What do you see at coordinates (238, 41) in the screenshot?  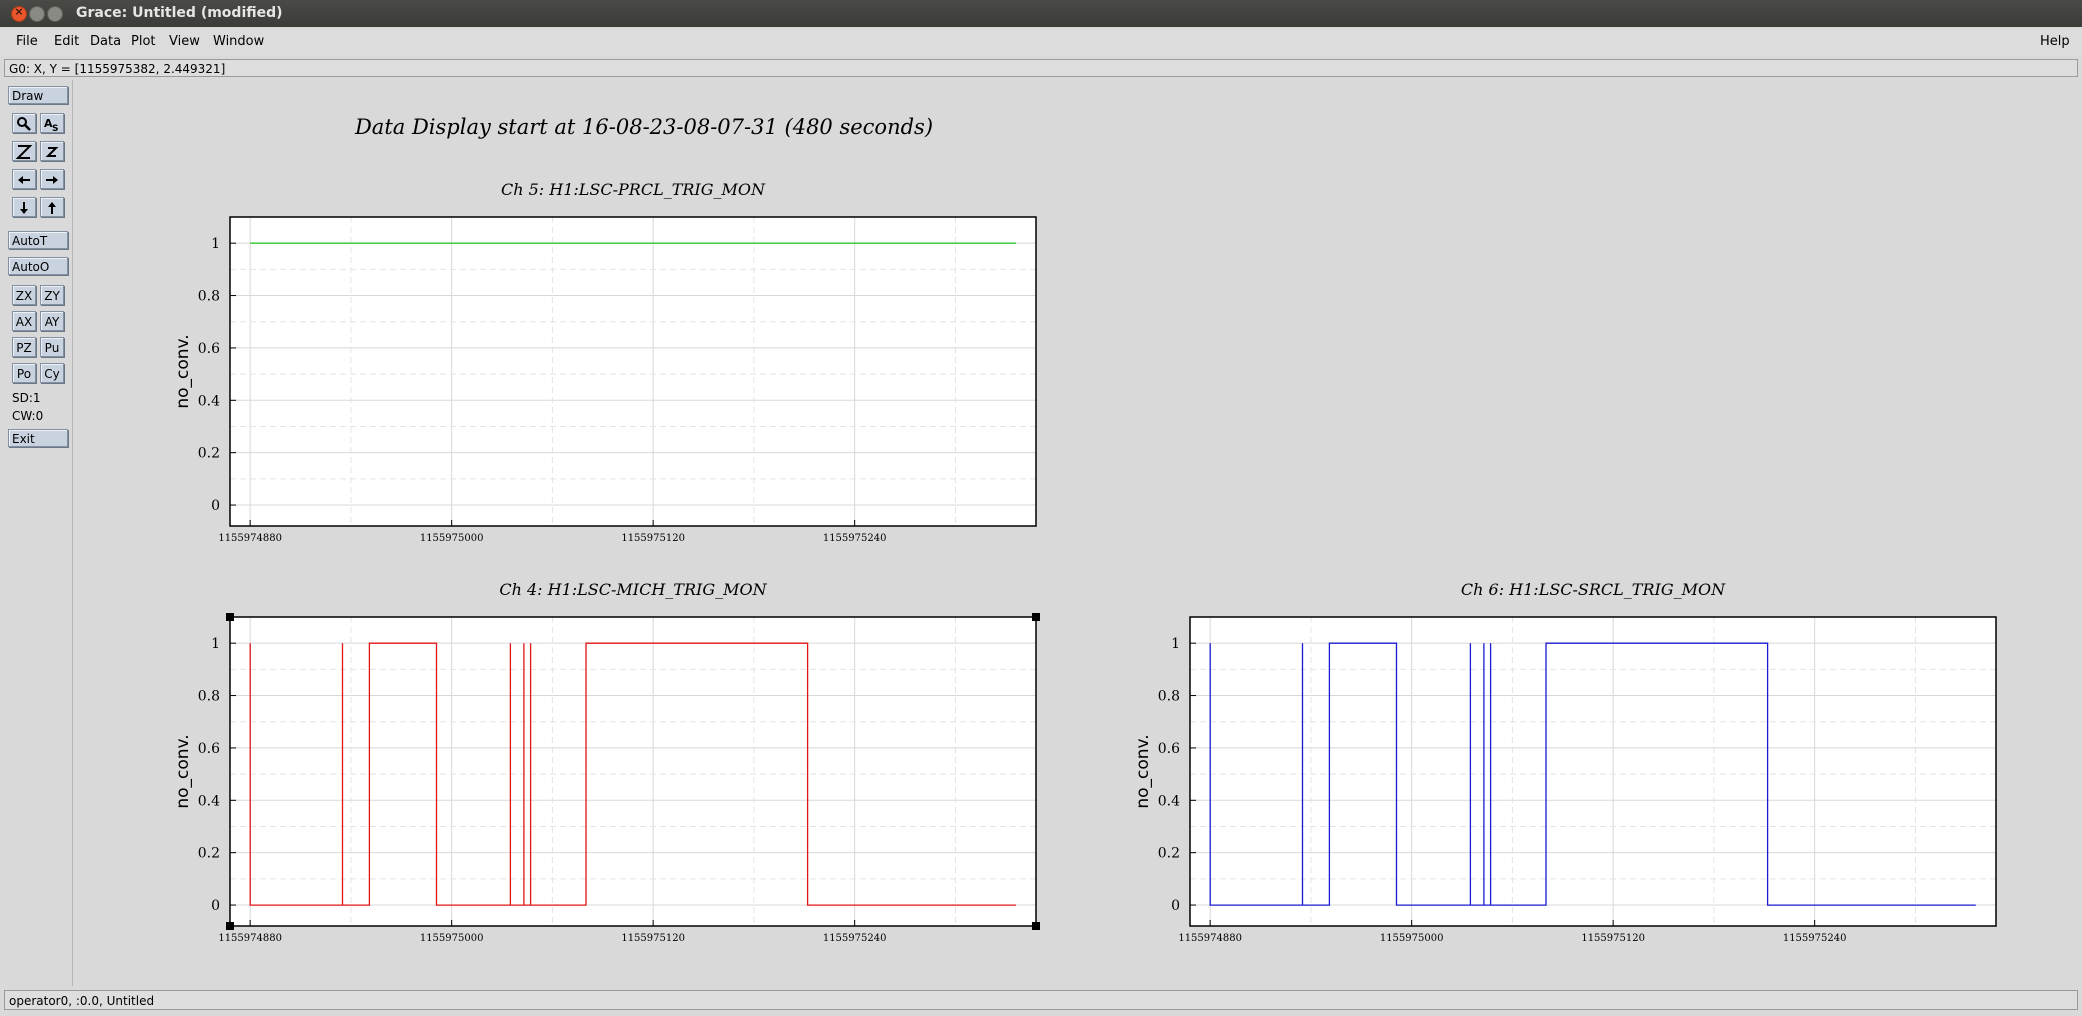 I see `menu-window: Window` at bounding box center [238, 41].